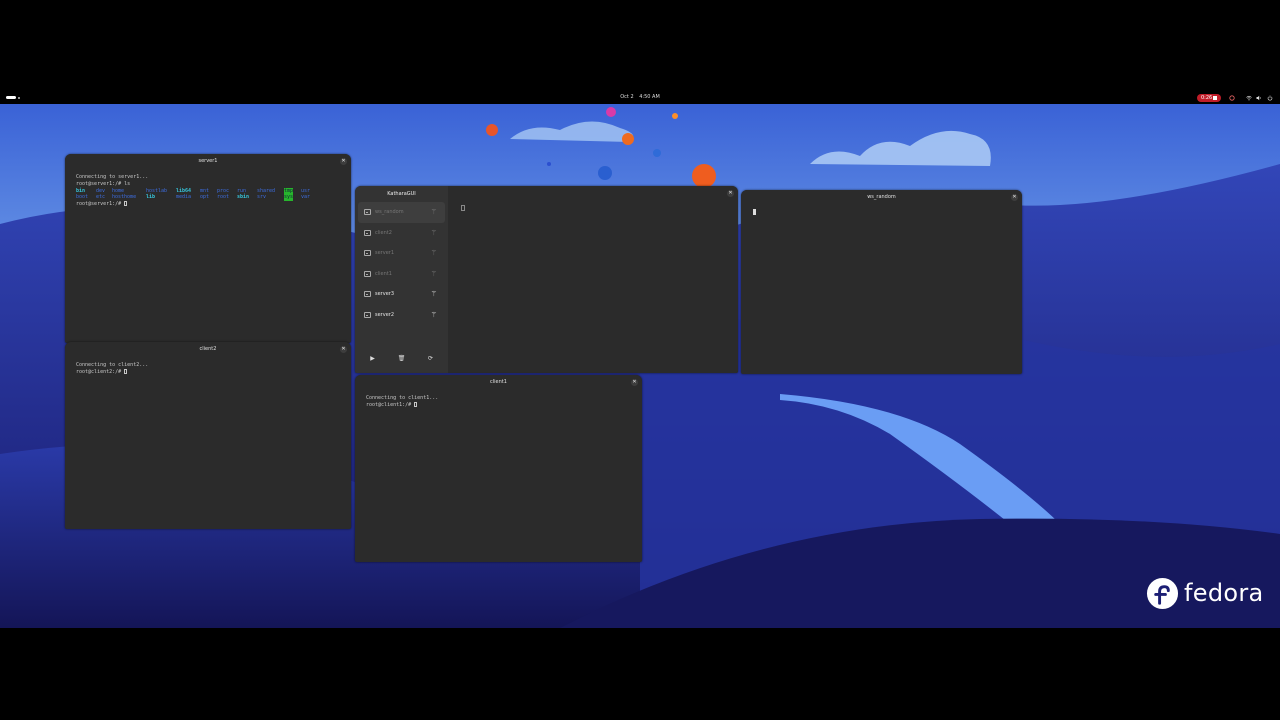 The width and height of the screenshot is (1280, 720). Describe the element at coordinates (1224, 593) in the screenshot. I see `fedora-wordmark: fedora` at that location.